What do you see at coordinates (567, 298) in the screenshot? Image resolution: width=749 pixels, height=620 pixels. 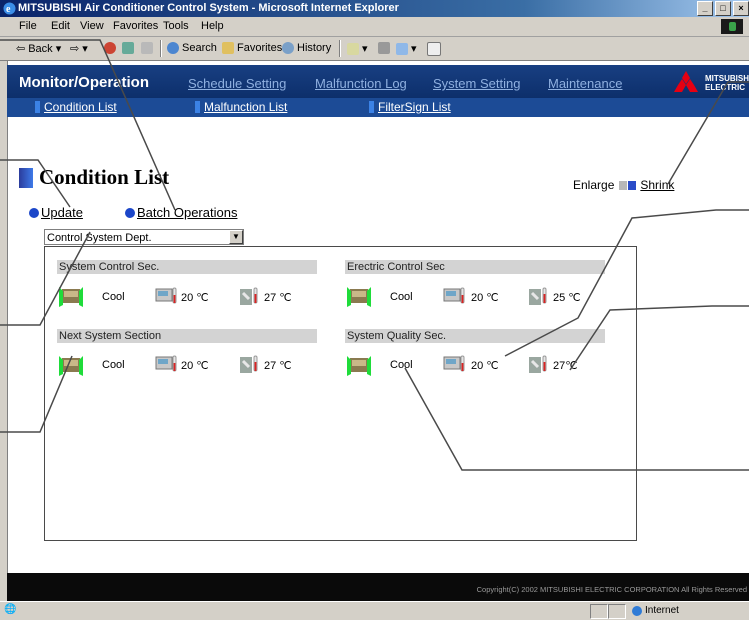 I see `set-temp: 25 ℃` at bounding box center [567, 298].